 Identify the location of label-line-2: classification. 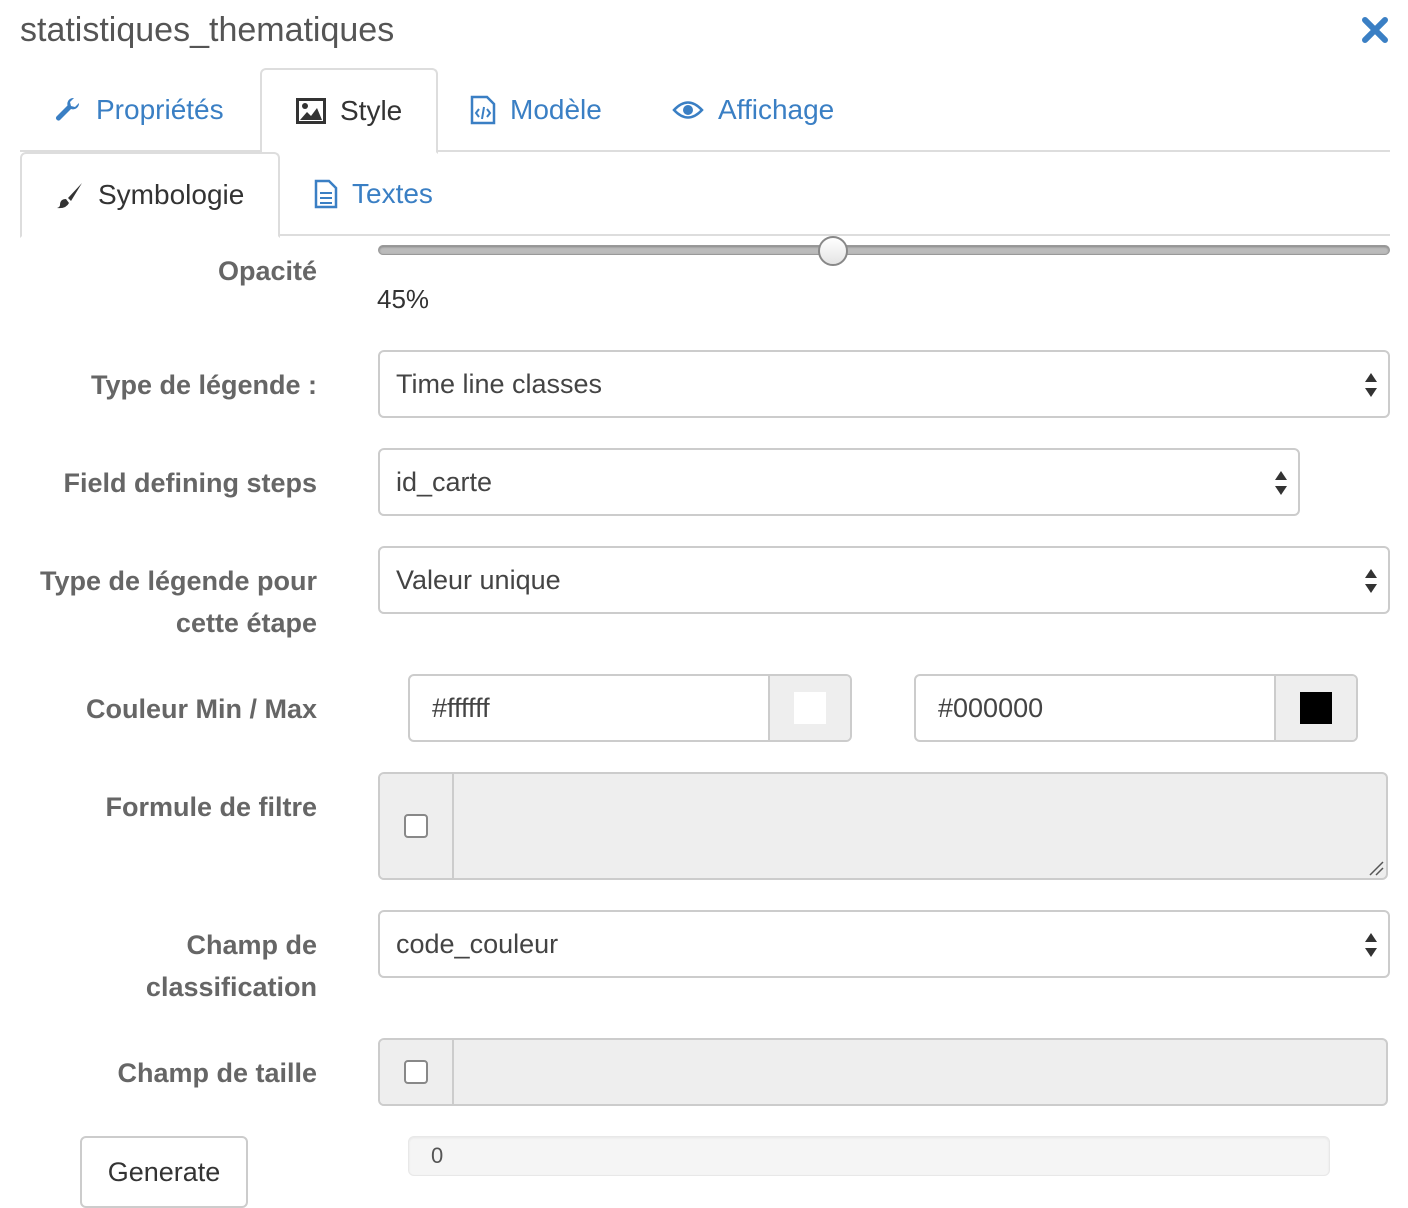
(231, 987).